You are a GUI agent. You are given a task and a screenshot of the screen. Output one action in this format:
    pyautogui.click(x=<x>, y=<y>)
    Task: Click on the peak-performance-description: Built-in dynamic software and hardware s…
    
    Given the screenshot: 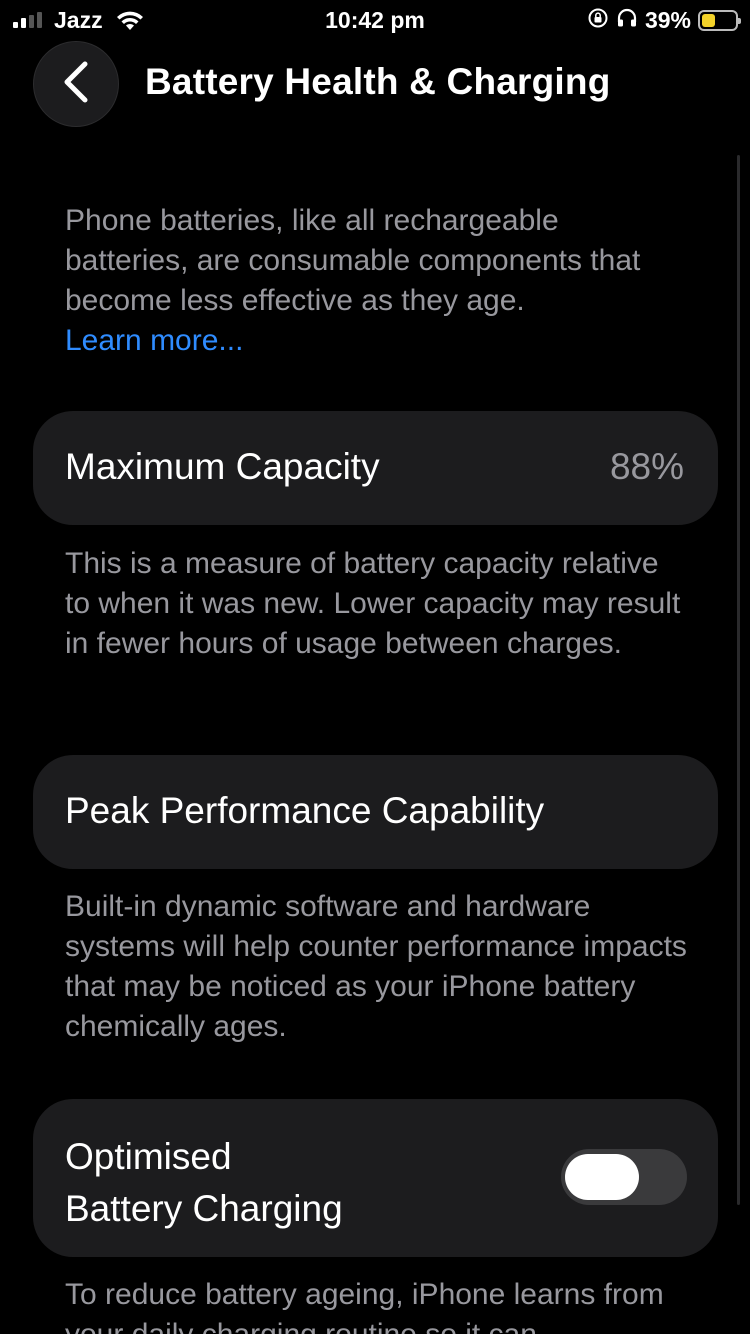 What is the action you would take?
    pyautogui.click(x=376, y=966)
    